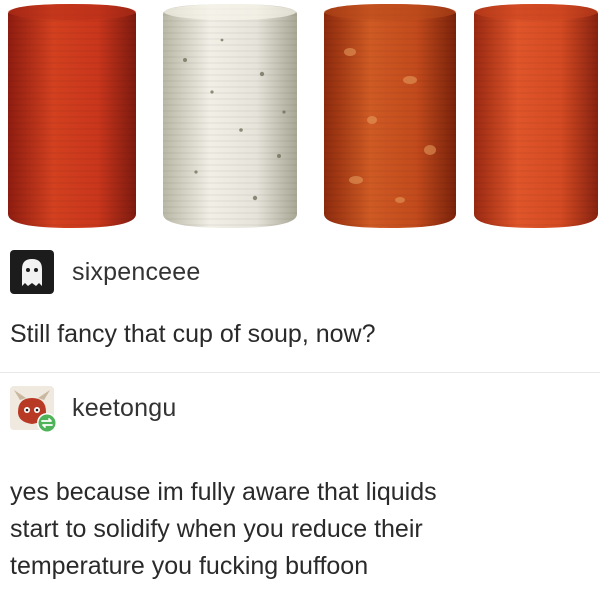 The width and height of the screenshot is (600, 602). What do you see at coordinates (536, 116) in the screenshot?
I see `red-orange-soup-cylinder` at bounding box center [536, 116].